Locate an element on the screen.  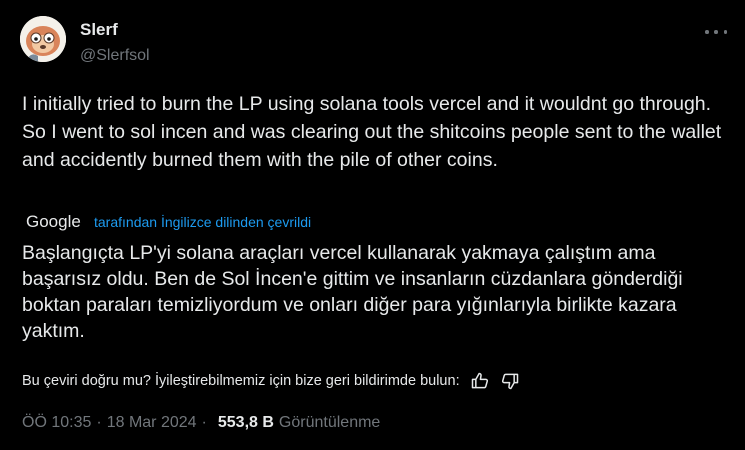
tweet-time: ÖÖ 10:35 is located at coordinates (56, 423).